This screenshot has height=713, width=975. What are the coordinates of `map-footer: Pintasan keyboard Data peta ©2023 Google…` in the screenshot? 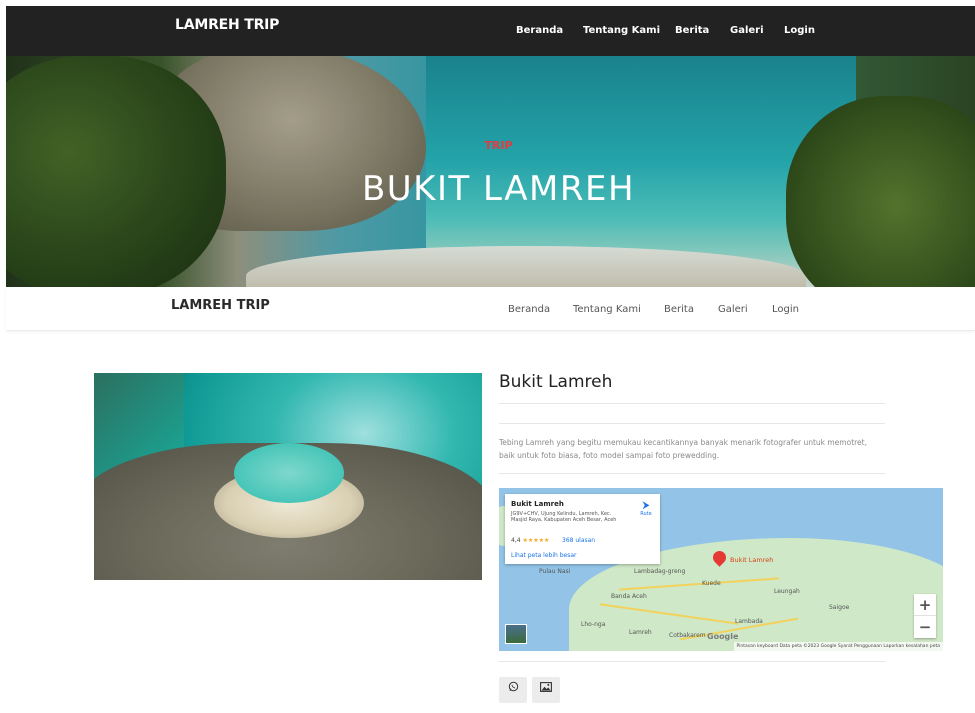 It's located at (838, 646).